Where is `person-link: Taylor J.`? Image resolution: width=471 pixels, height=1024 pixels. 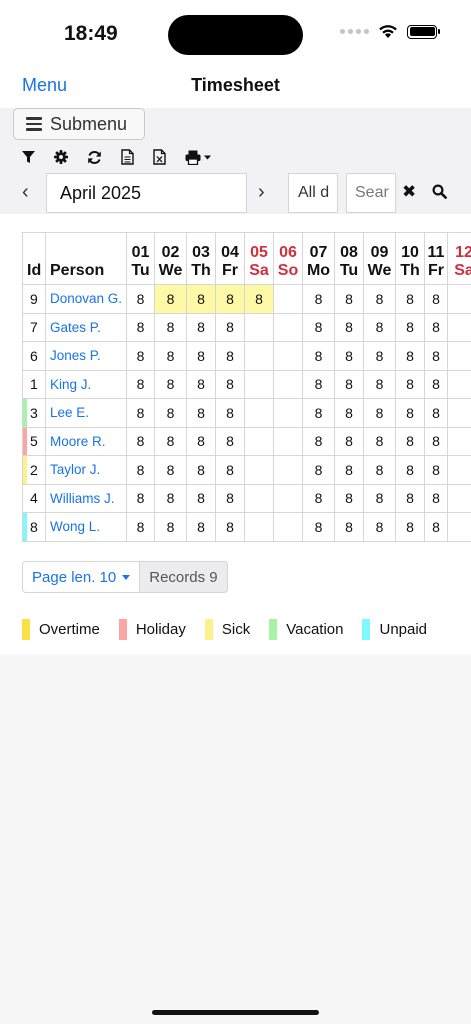 person-link: Taylor J. is located at coordinates (86, 470).